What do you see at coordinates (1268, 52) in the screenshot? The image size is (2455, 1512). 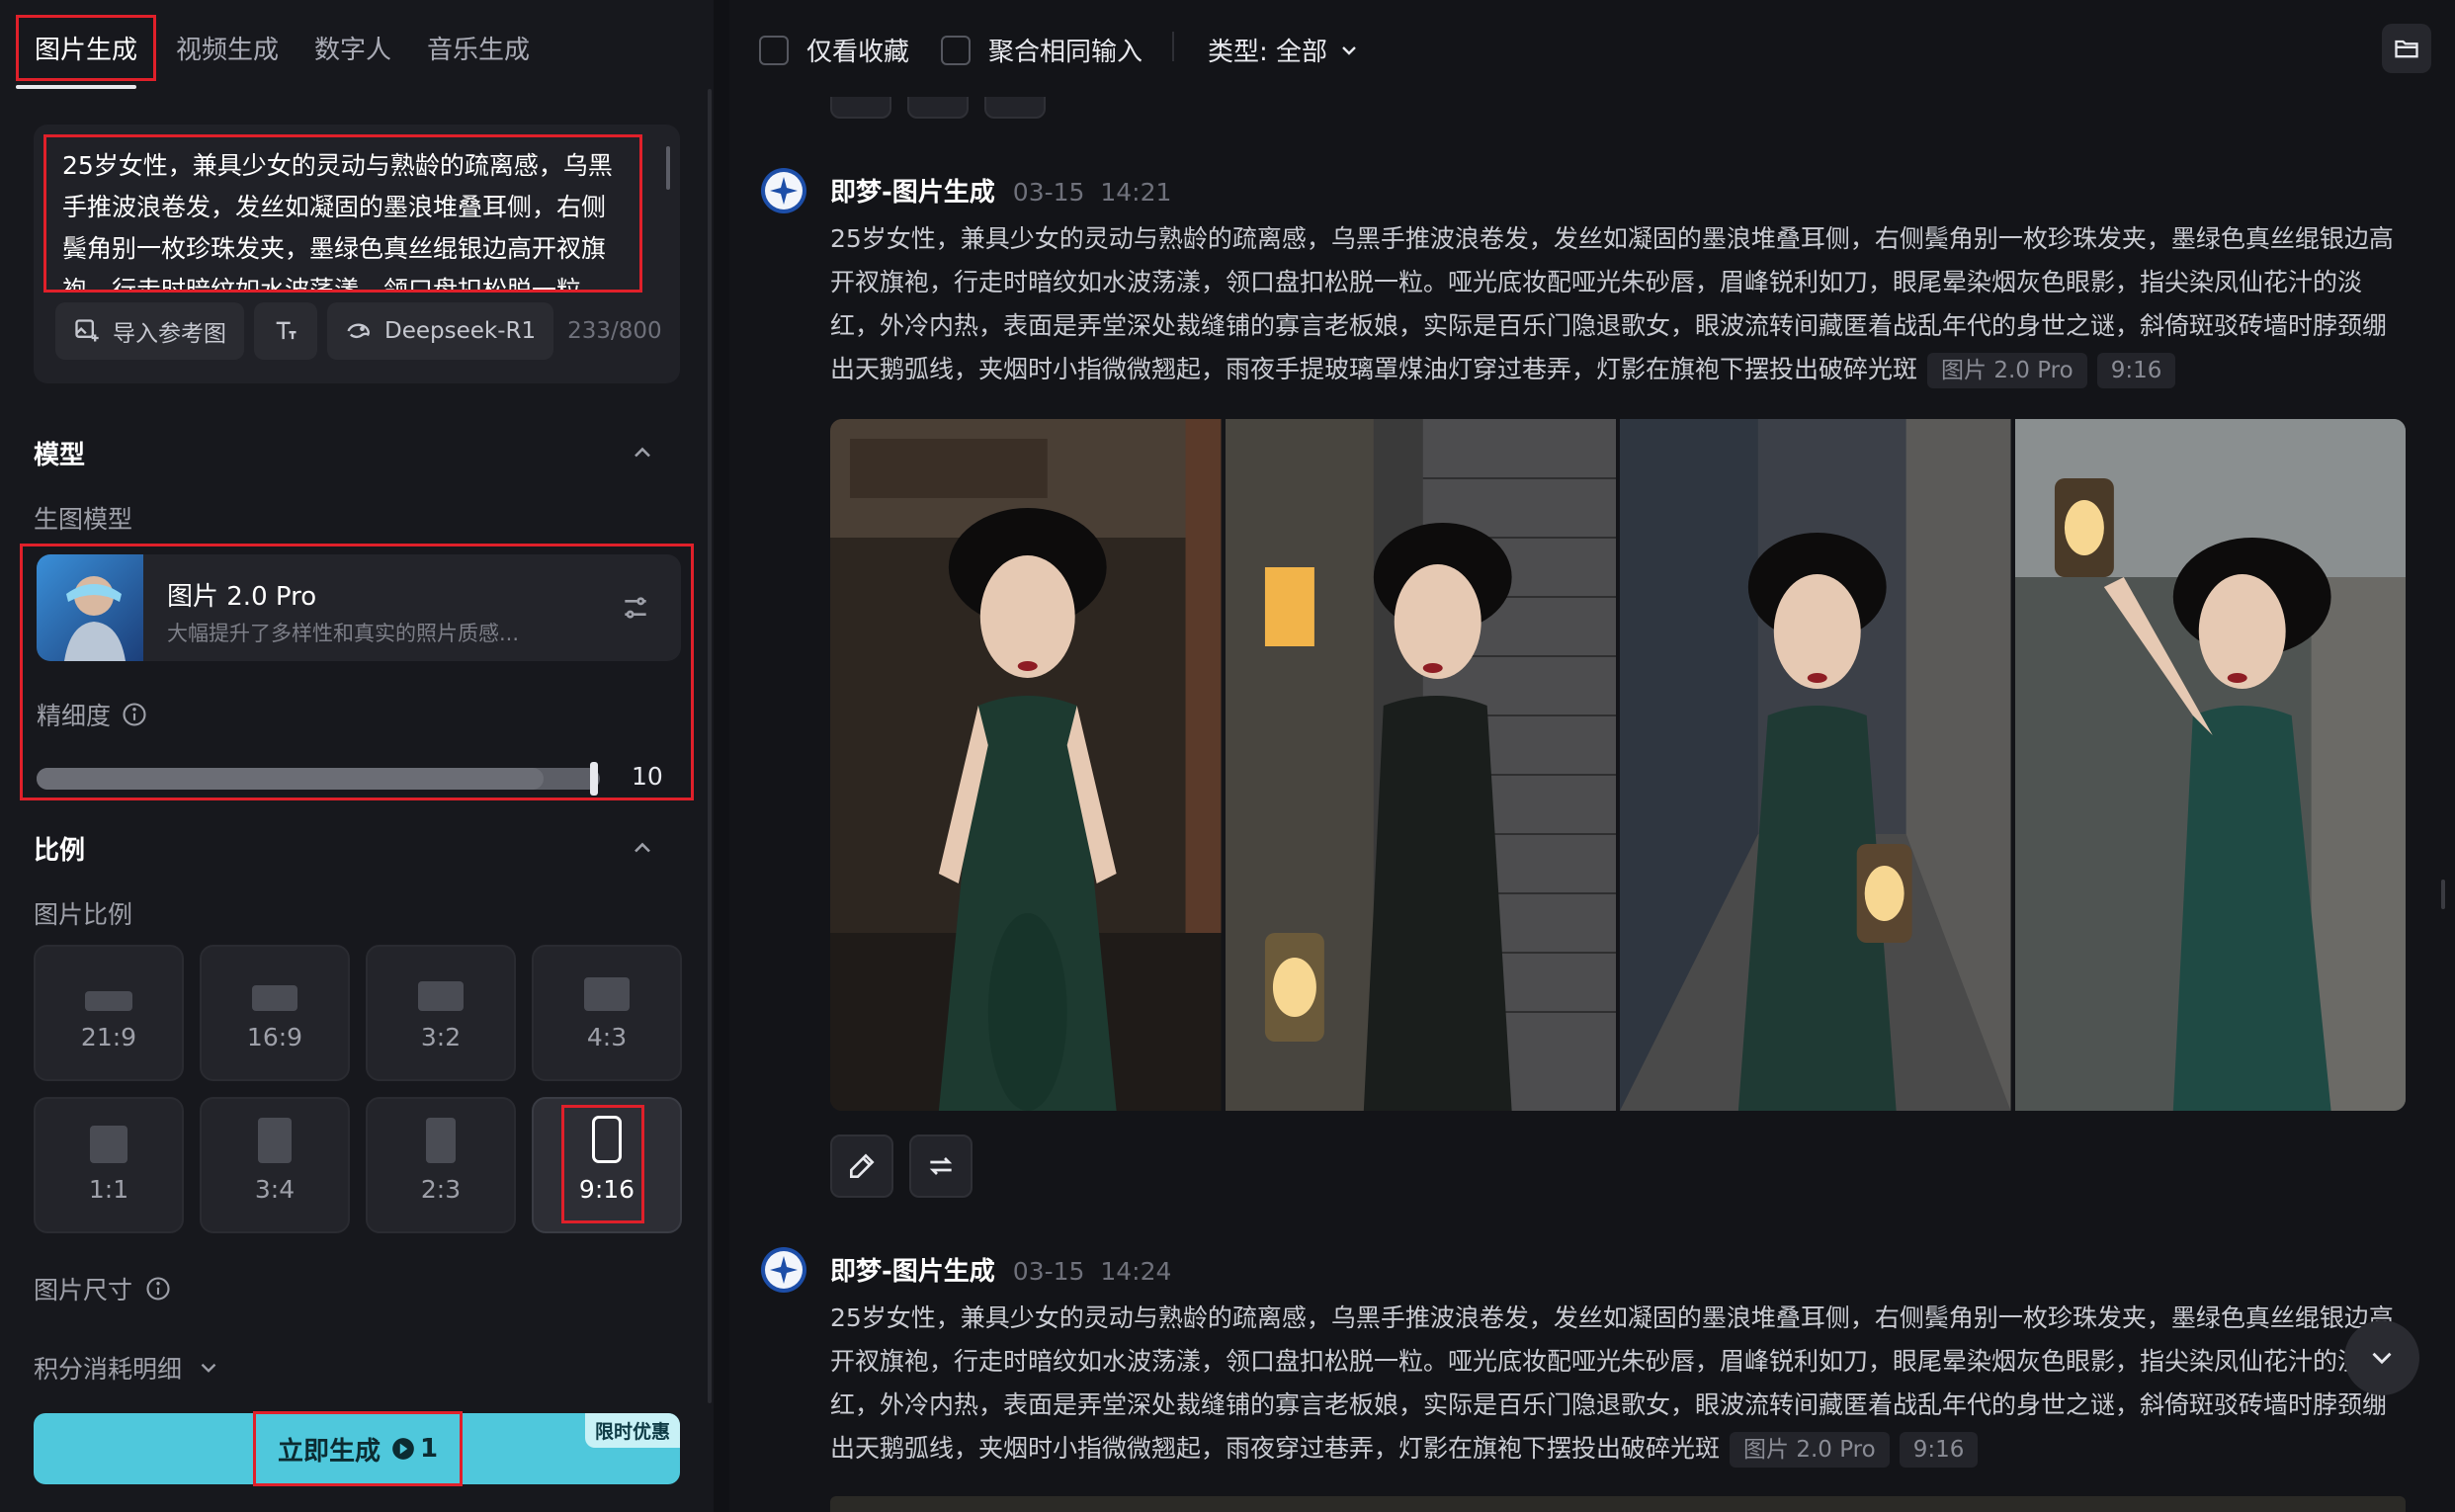 I see `type-filter-label: 类型: 全部` at bounding box center [1268, 52].